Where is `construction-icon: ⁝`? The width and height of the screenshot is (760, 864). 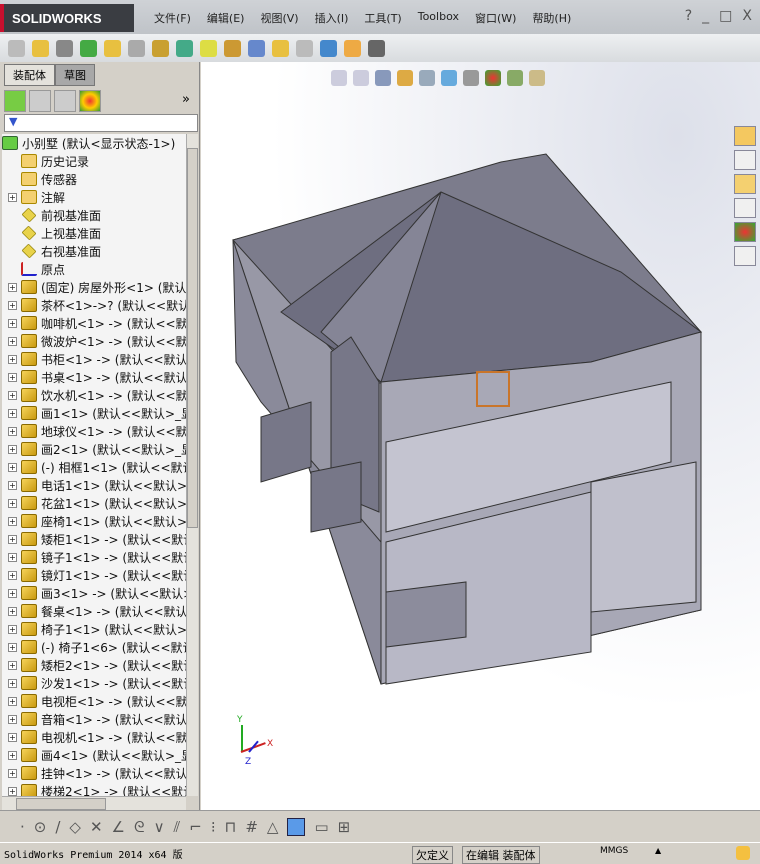
construction-icon: ⁝ is located at coordinates (213, 827).